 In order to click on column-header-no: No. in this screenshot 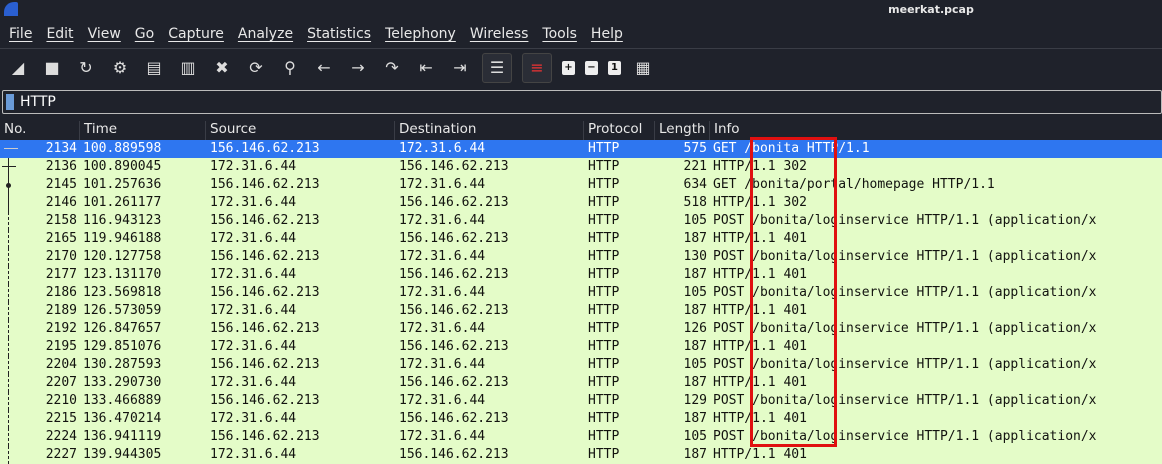, I will do `click(13, 130)`.